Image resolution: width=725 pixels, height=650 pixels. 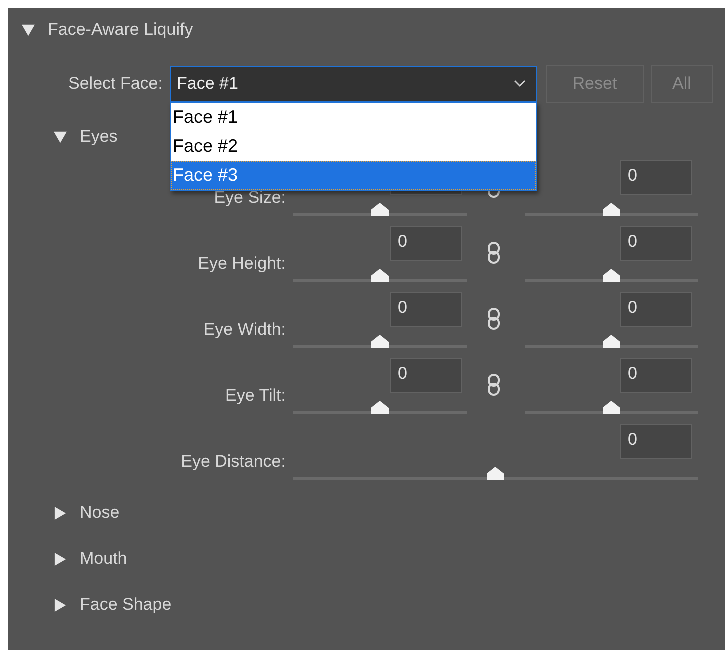 I want to click on control-label: Eye Size:, so click(x=250, y=198).